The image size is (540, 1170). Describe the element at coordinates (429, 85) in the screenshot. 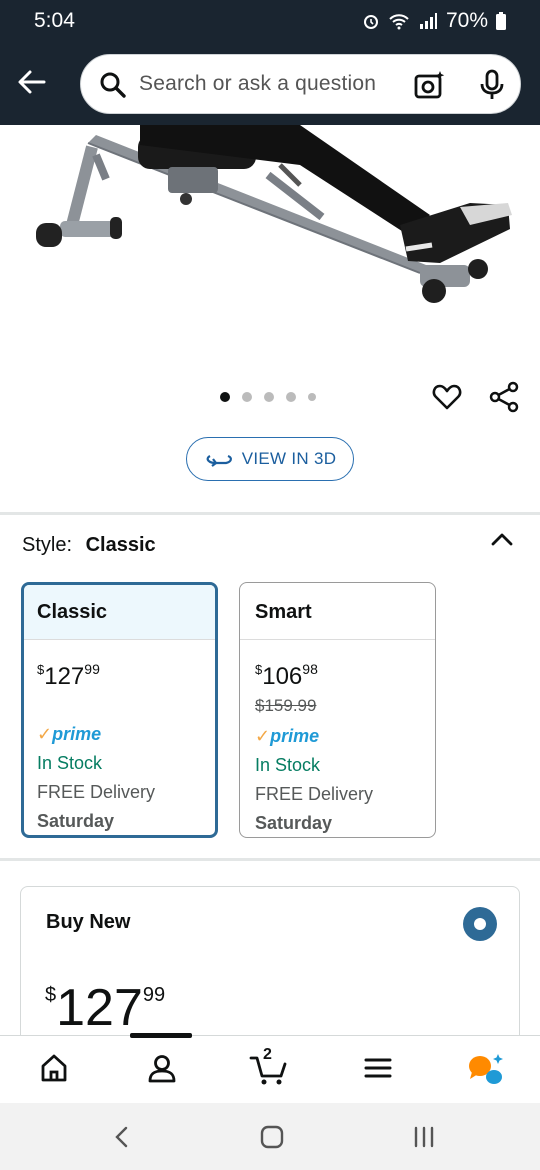

I see `camera-search-icon` at that location.